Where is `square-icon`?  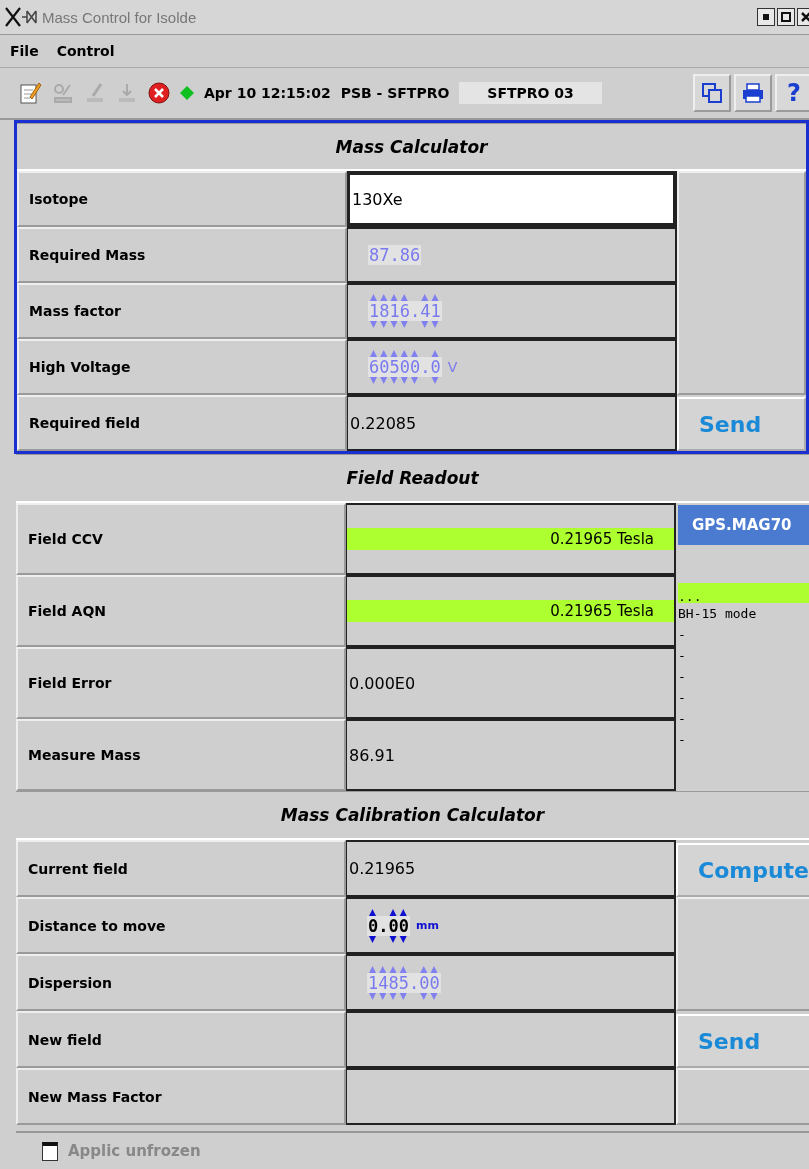
square-icon is located at coordinates (786, 17).